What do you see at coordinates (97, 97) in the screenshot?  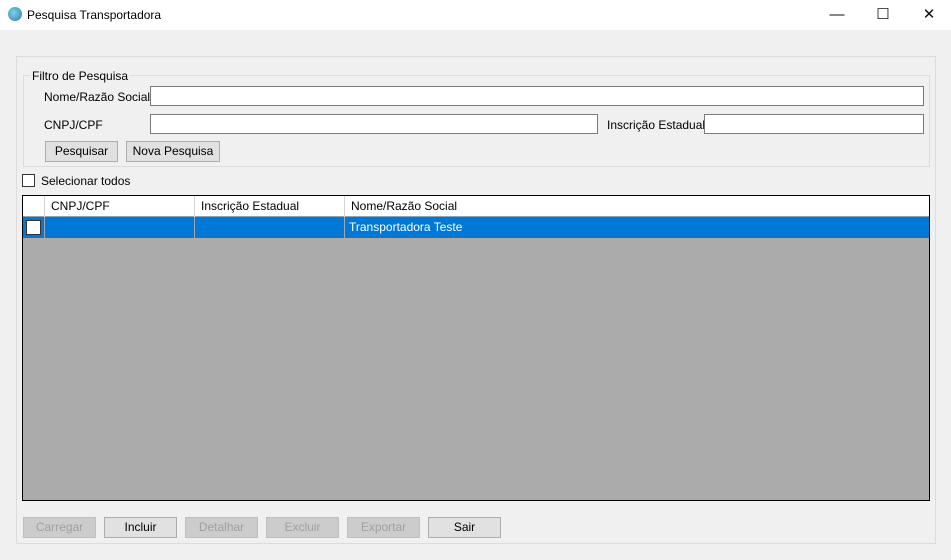 I see `nome-label: Nome/Razão Social` at bounding box center [97, 97].